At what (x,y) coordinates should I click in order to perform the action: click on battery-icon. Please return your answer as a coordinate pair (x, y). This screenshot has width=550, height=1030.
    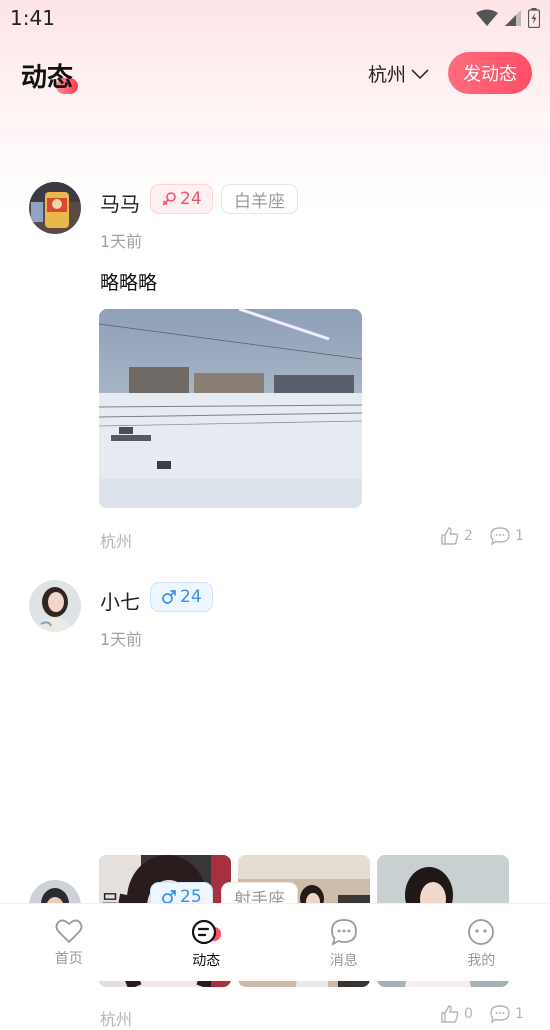
    Looking at the image, I should click on (534, 18).